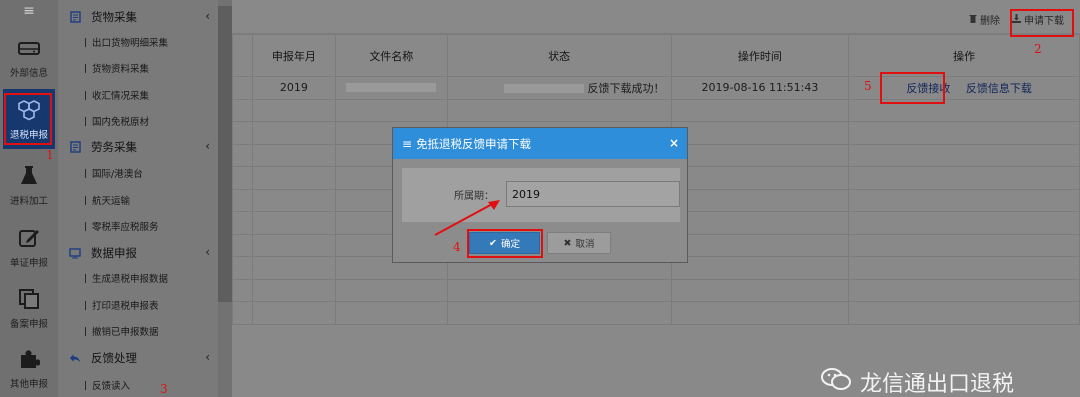 The width and height of the screenshot is (1080, 397). What do you see at coordinates (559, 55) in the screenshot?
I see `col-header: 状态` at bounding box center [559, 55].